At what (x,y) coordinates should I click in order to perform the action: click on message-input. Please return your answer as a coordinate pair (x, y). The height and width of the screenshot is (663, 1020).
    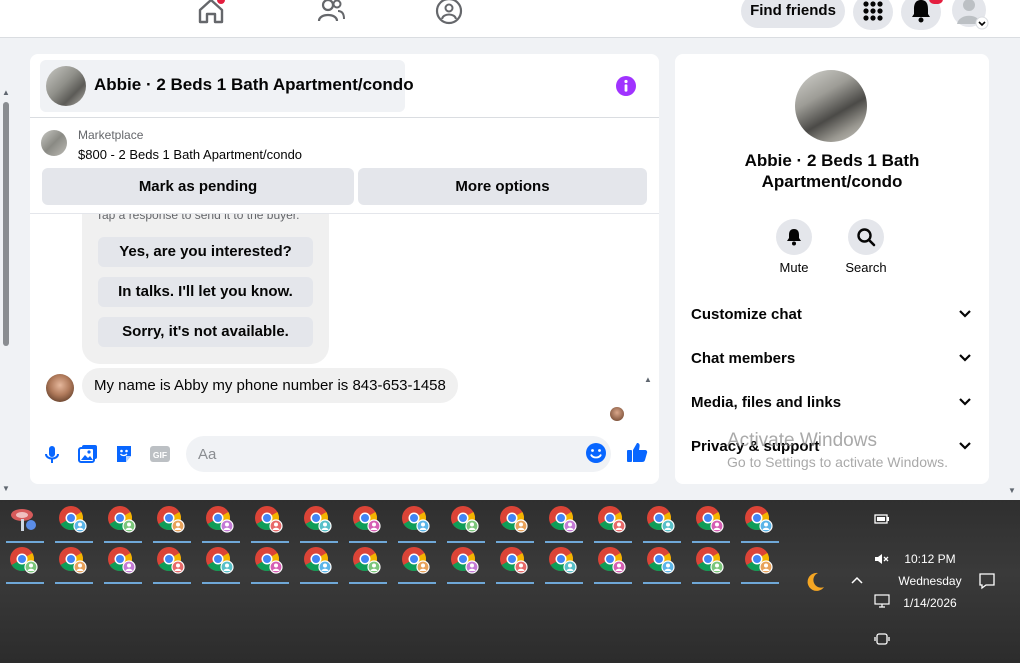
    Looking at the image, I should click on (398, 454).